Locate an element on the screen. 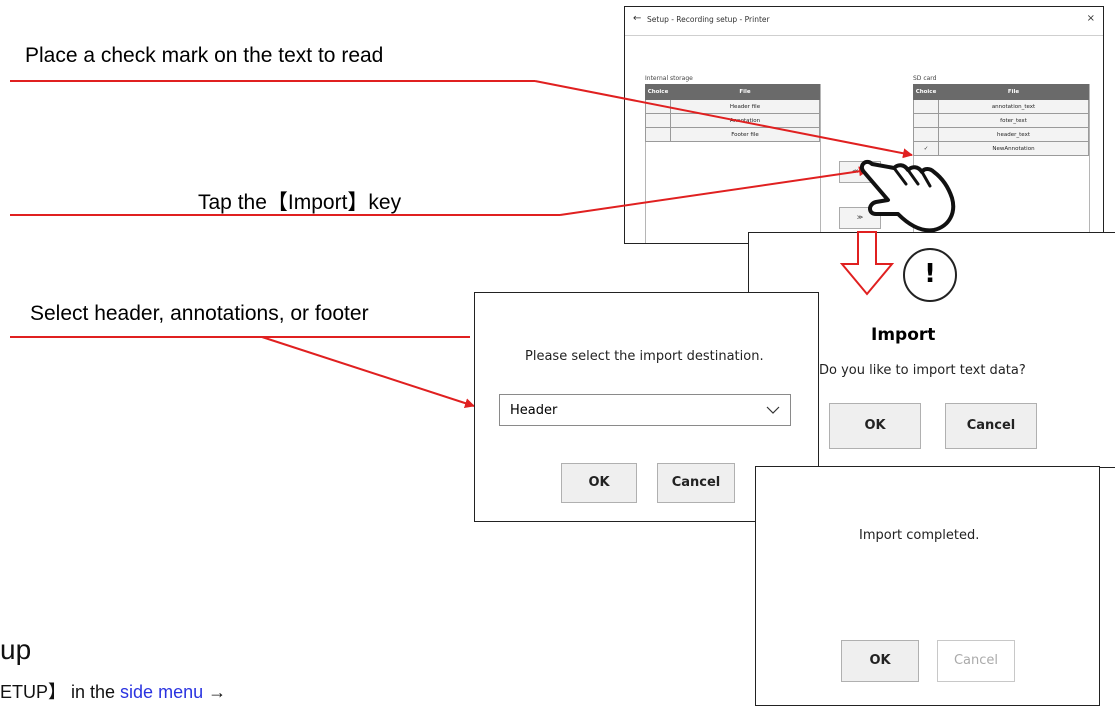 This screenshot has width=1115, height=706. import-cancel-button: Cancel is located at coordinates (991, 426).